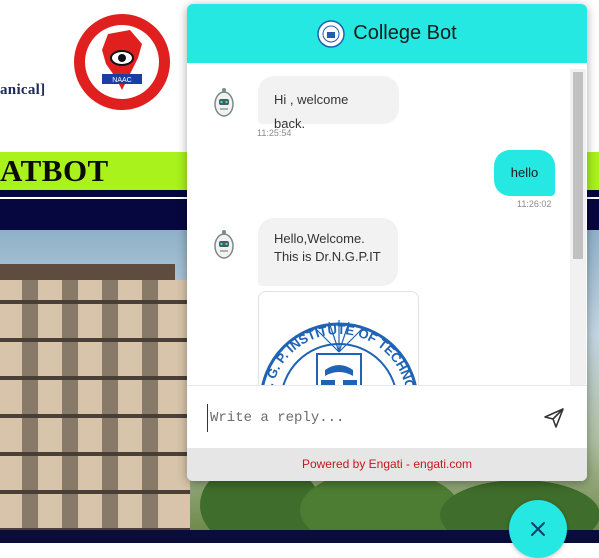 This screenshot has height=558, width=599. What do you see at coordinates (405, 33) in the screenshot?
I see `chat-title: College Bot` at bounding box center [405, 33].